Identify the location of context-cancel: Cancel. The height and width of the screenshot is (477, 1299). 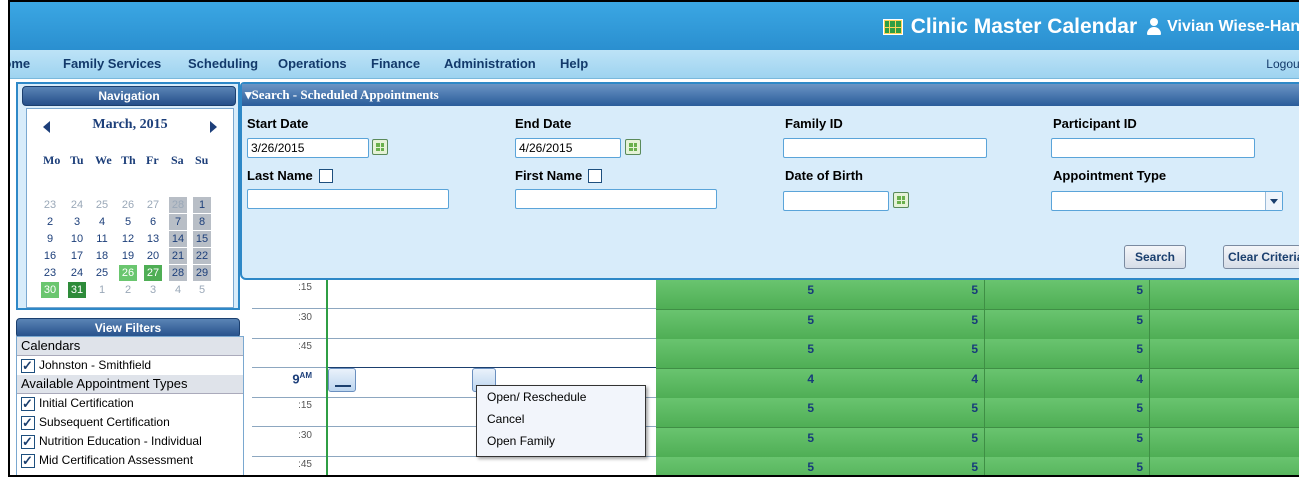
(561, 419).